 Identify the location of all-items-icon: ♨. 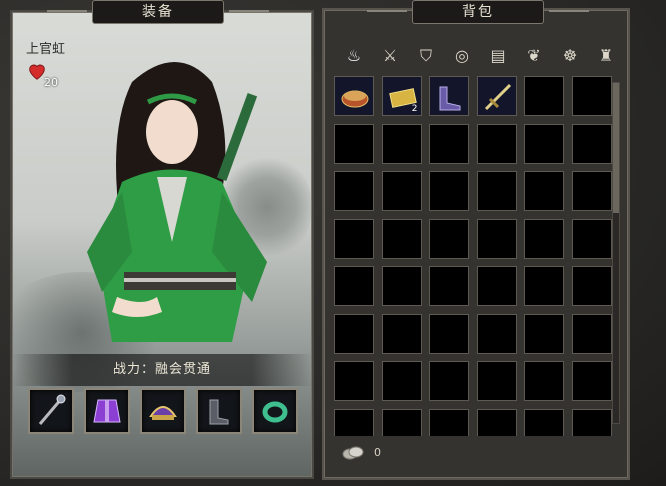
(354, 55).